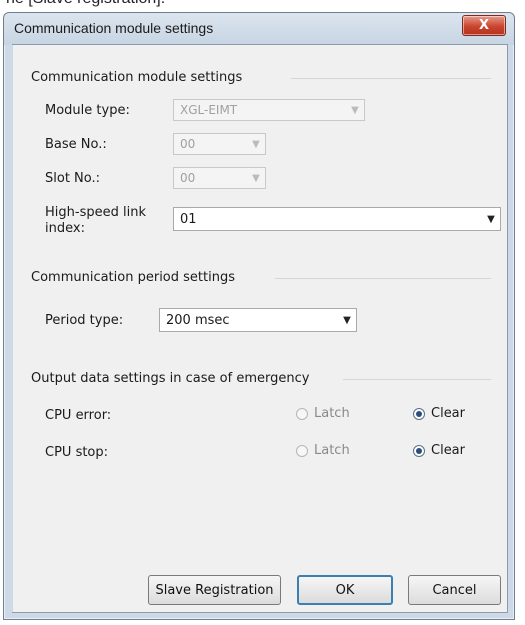  I want to click on period-type-dropdown: 200 msec ▼, so click(258, 320).